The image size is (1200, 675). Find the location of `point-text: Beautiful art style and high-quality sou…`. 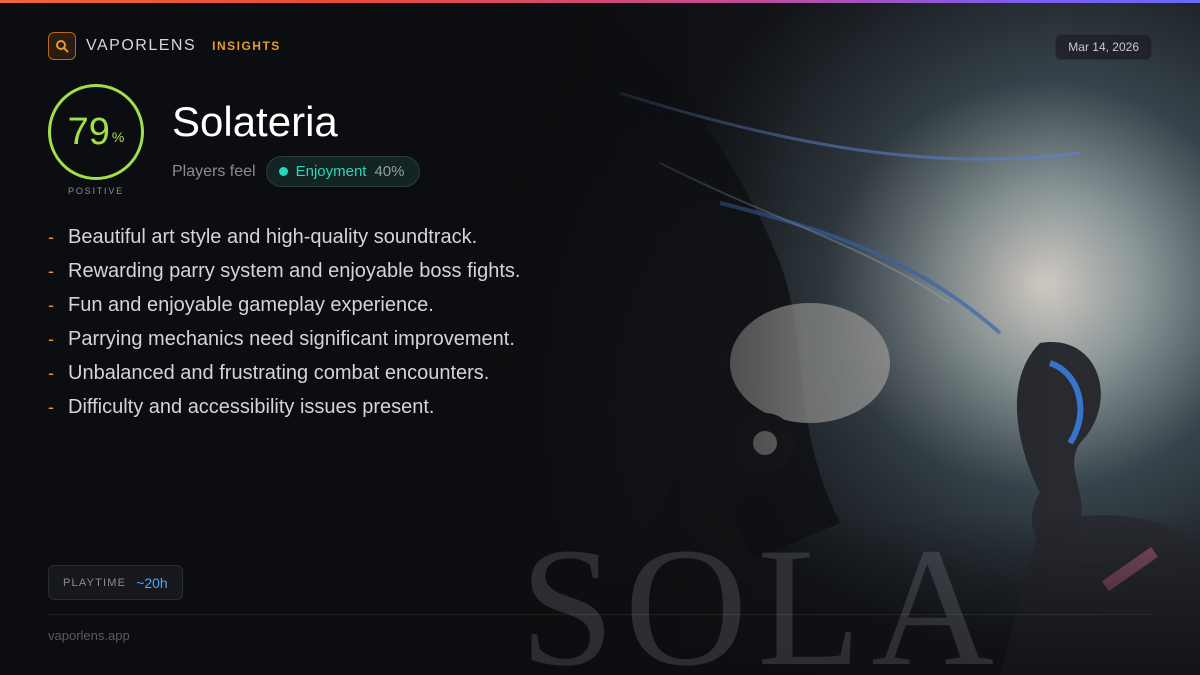

point-text: Beautiful art style and high-quality sou… is located at coordinates (273, 236).